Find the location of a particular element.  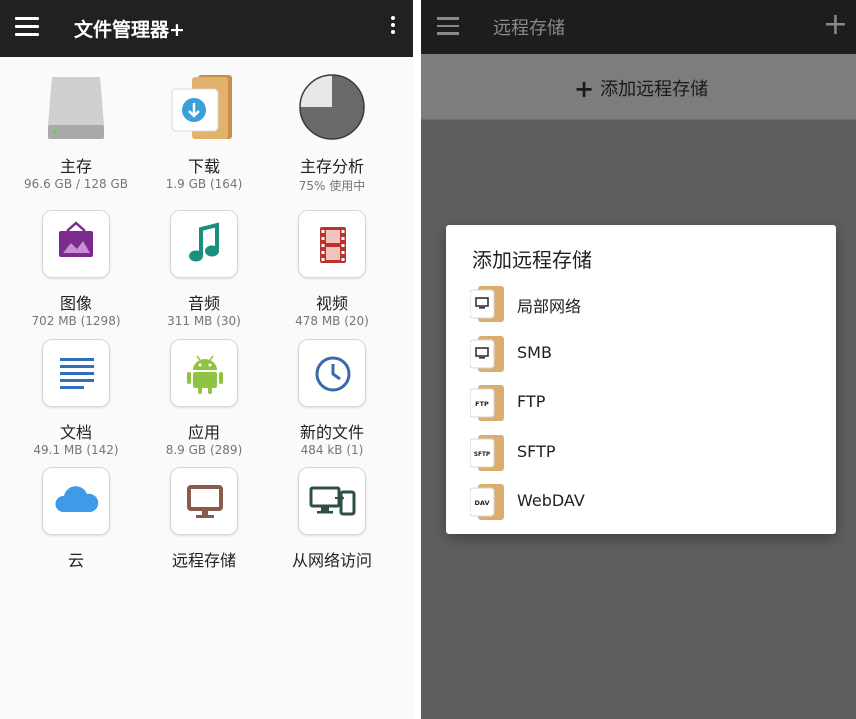

option-ftp: FTP FTP is located at coordinates (649, 403).